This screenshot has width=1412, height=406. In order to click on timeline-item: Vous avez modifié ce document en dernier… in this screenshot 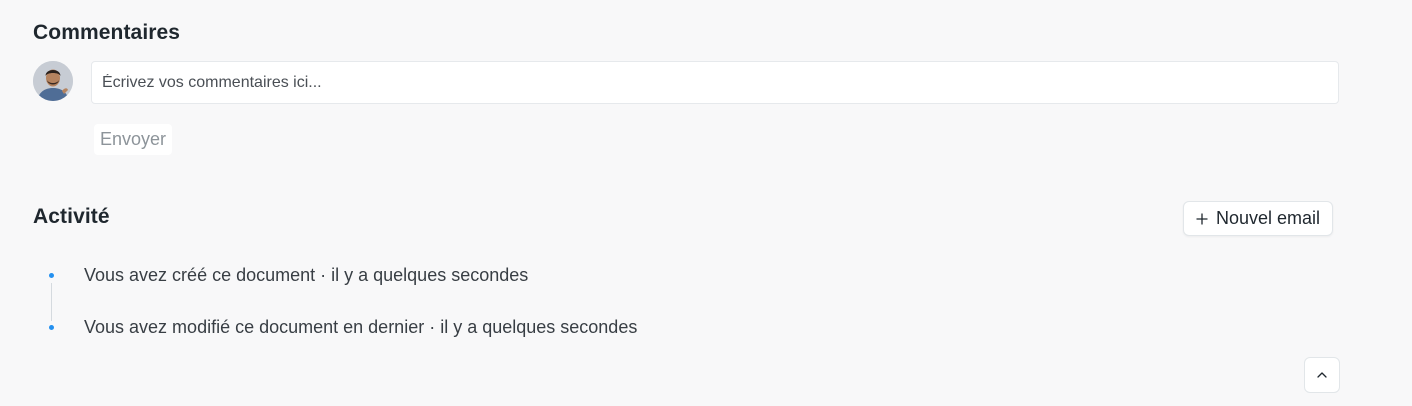, I will do `click(361, 327)`.